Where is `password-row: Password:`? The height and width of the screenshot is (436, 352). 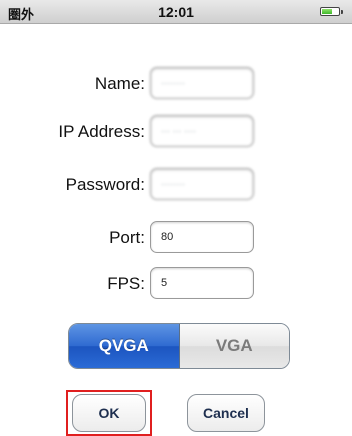
password-row: Password: is located at coordinates (176, 185).